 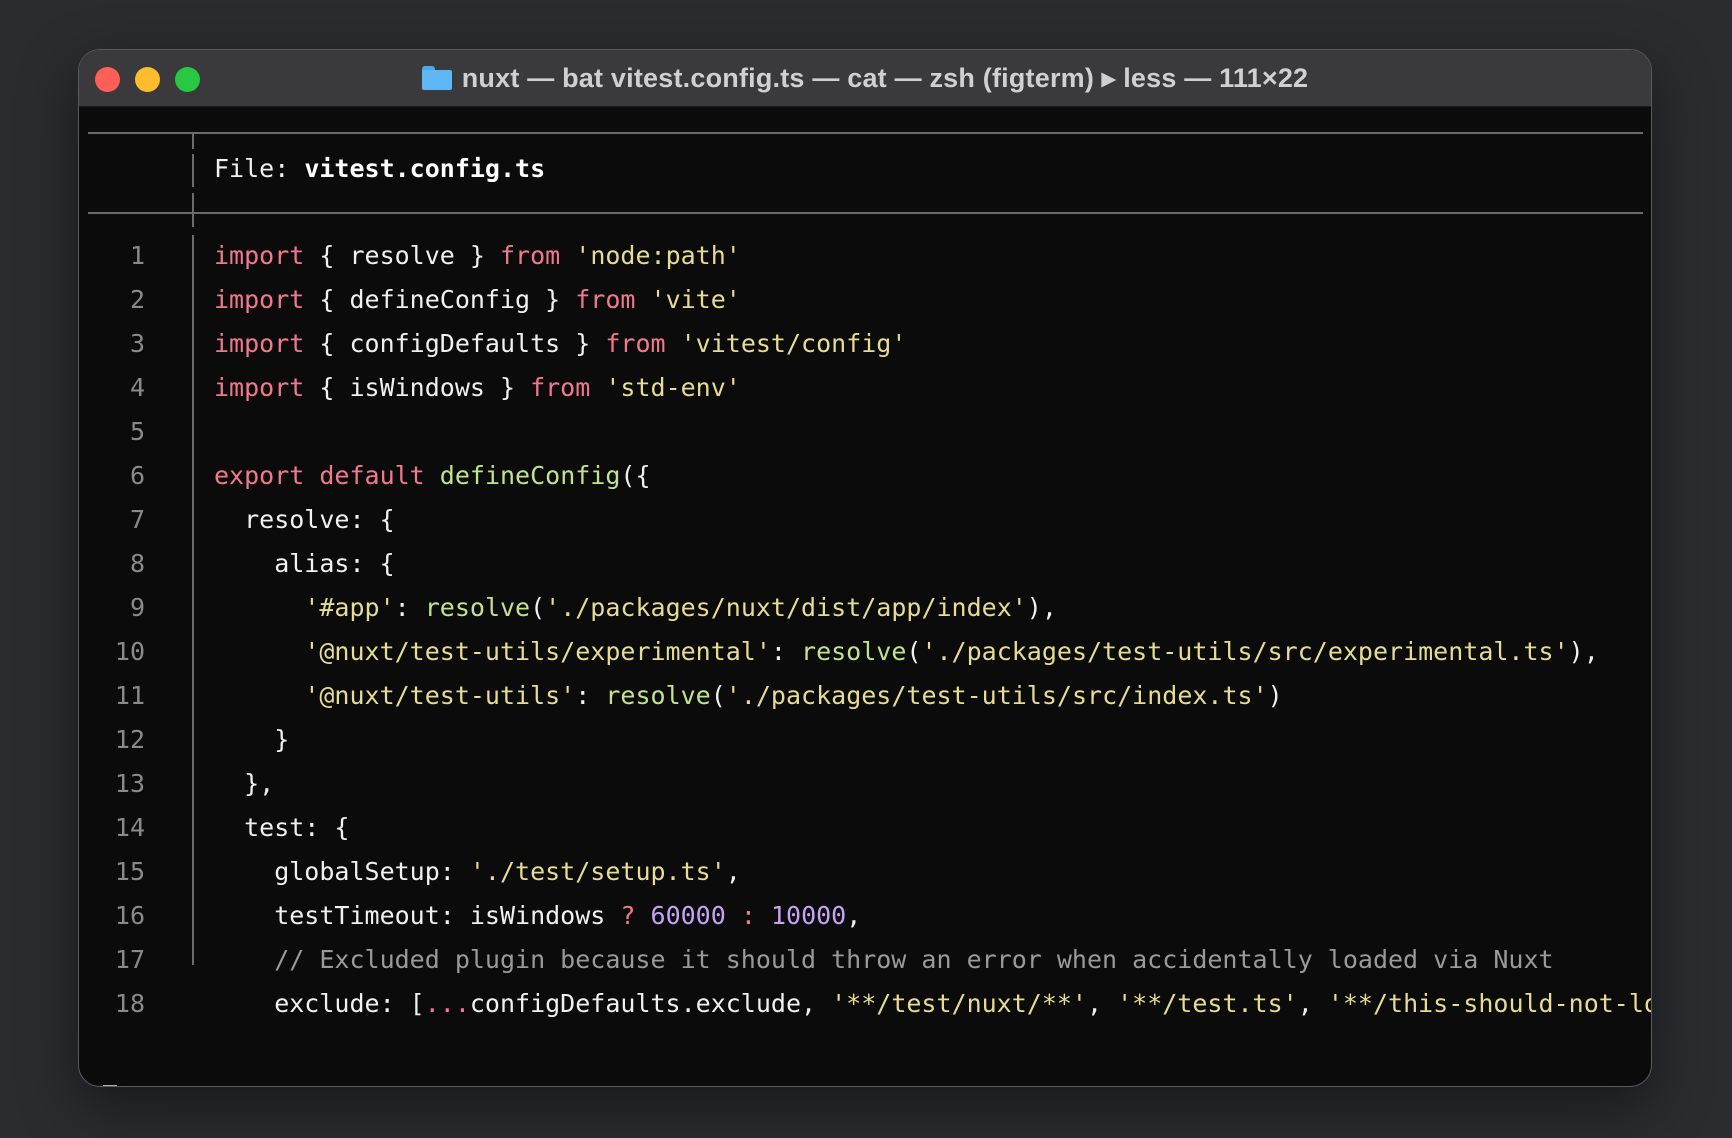 I want to click on code-token: ({, so click(x=635, y=475).